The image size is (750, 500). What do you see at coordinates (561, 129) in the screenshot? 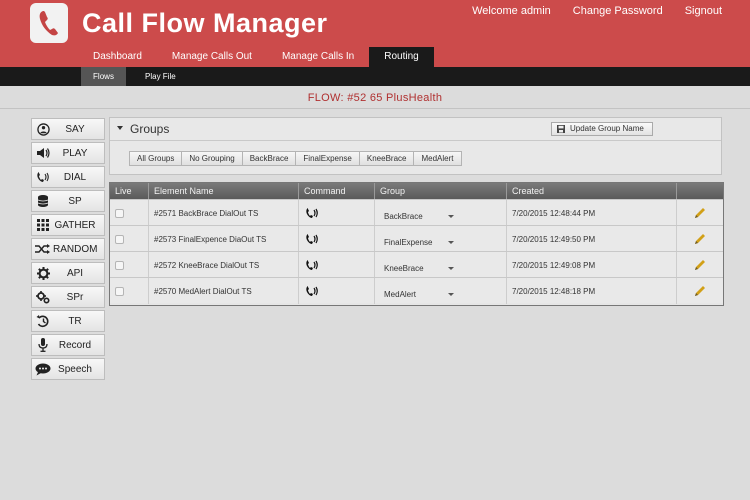
I see `save-icon` at bounding box center [561, 129].